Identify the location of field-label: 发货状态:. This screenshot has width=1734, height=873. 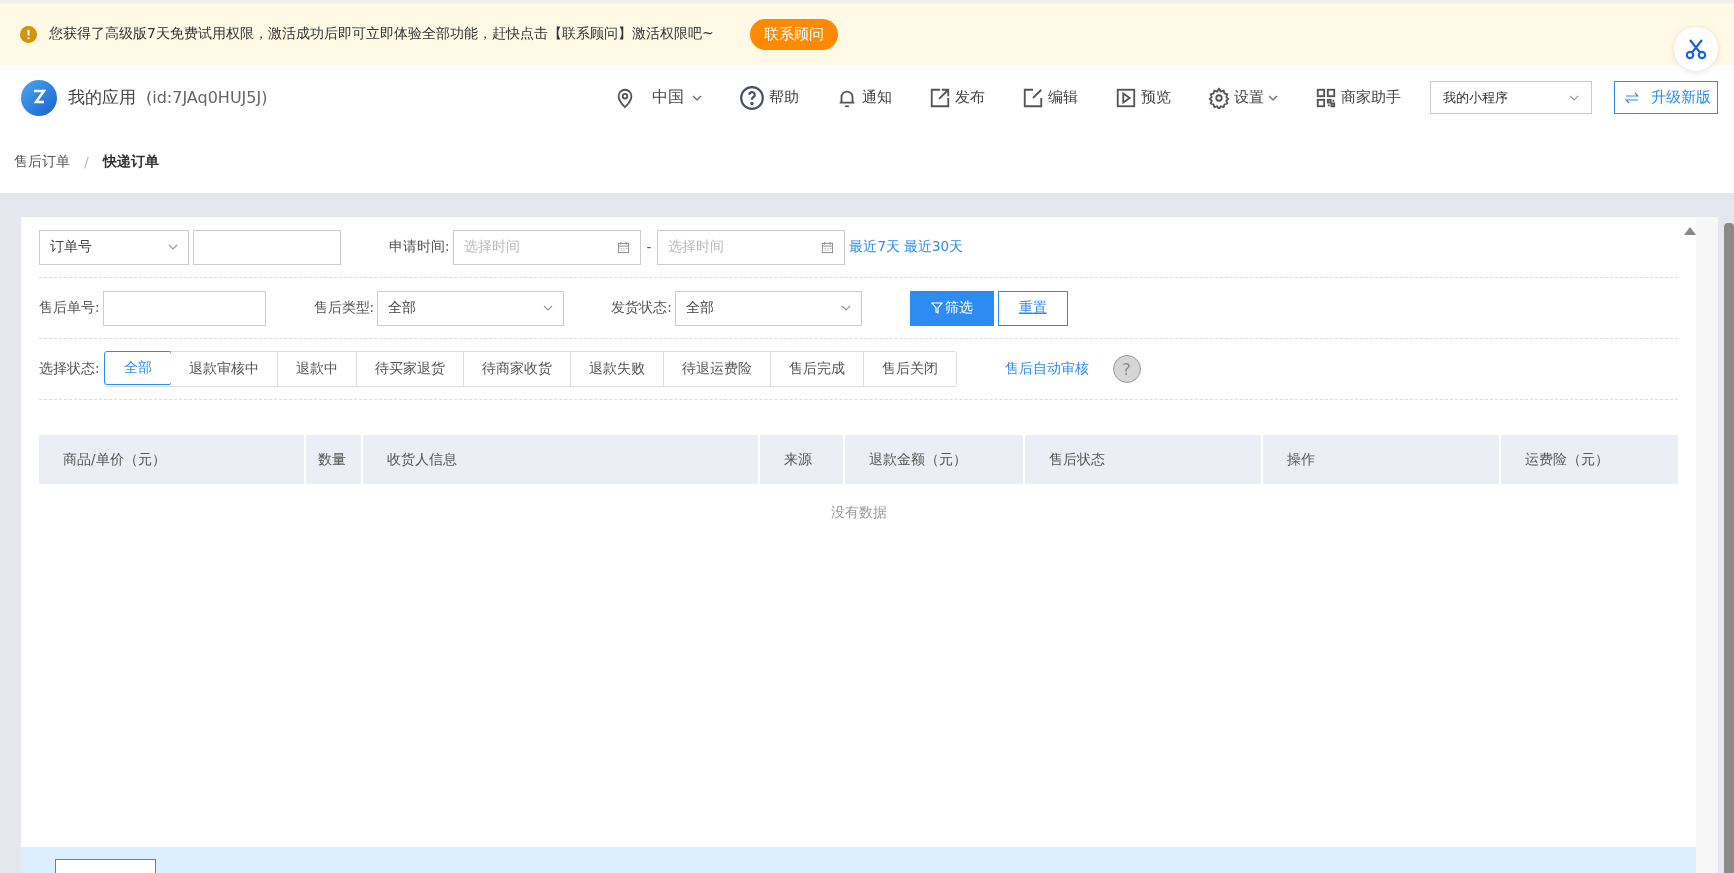
(641, 308).